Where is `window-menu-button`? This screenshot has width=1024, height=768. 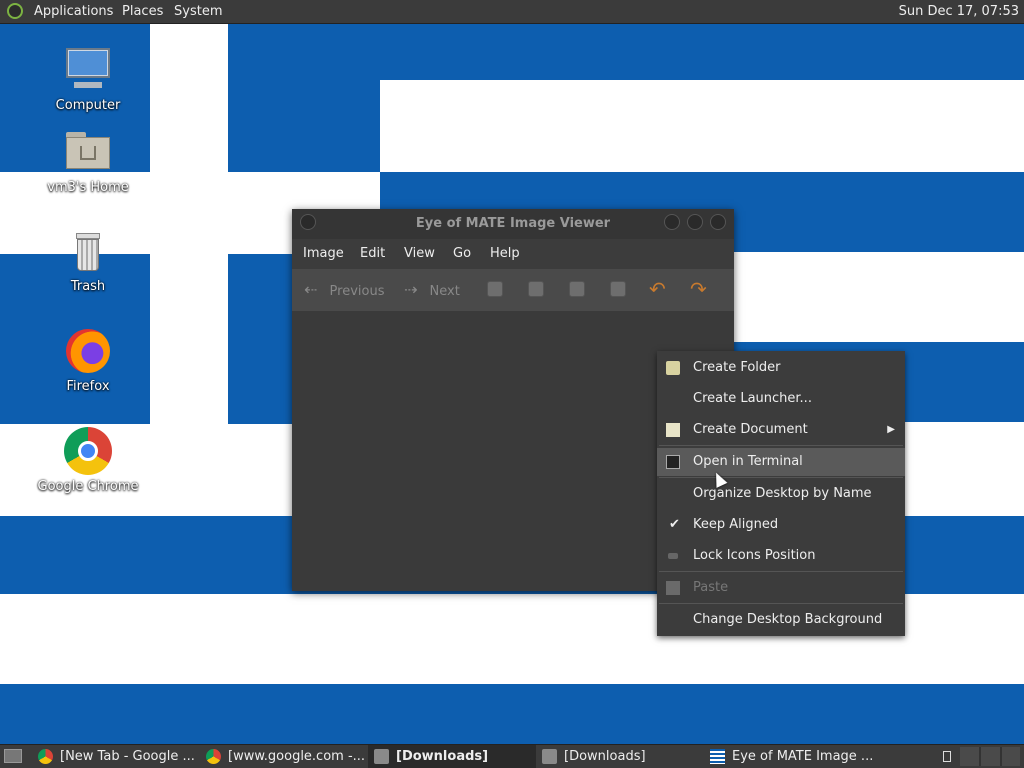 window-menu-button is located at coordinates (308, 222).